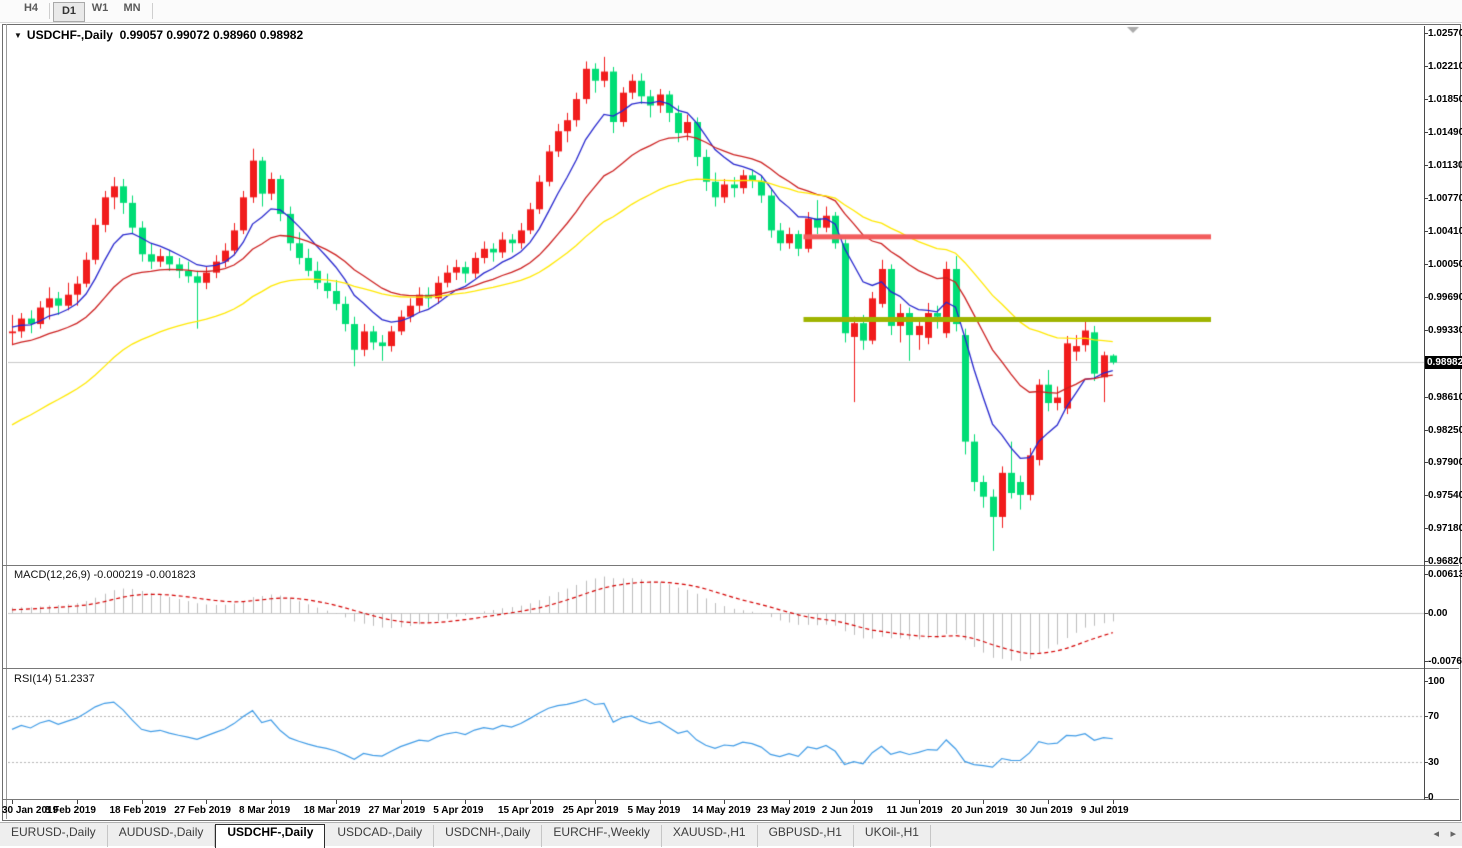 The width and height of the screenshot is (1462, 848). I want to click on time-axis-label: 8 Mar 2019, so click(265, 810).